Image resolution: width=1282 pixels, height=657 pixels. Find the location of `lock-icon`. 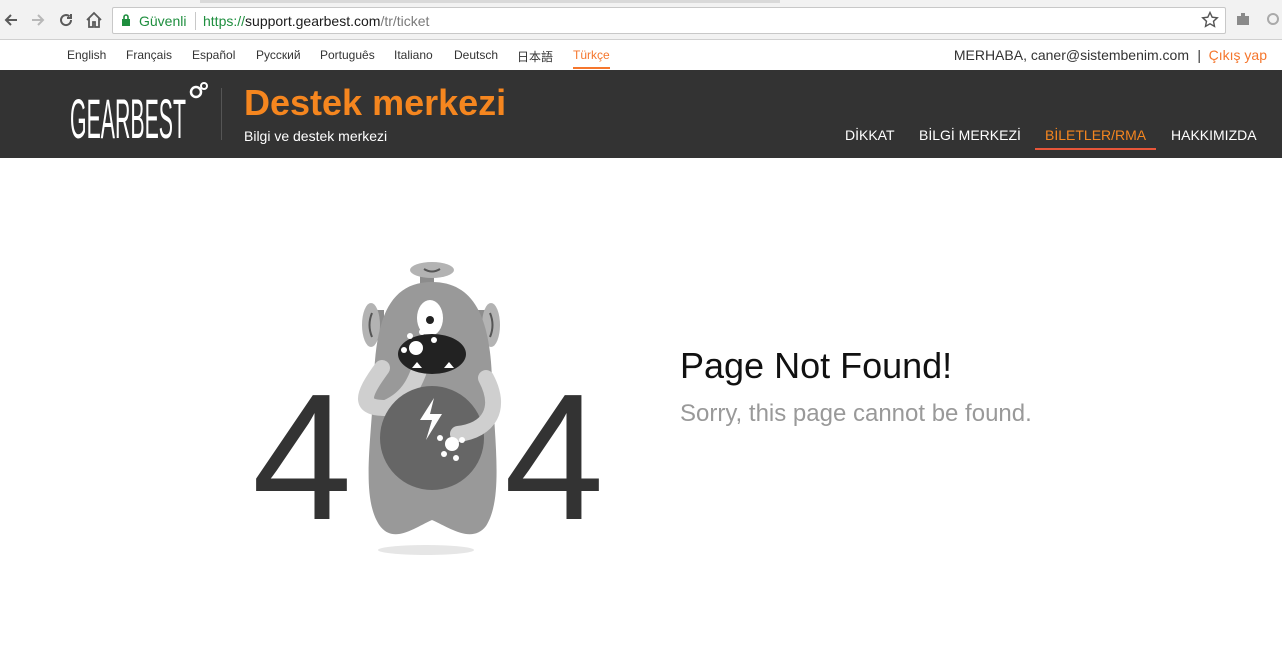

lock-icon is located at coordinates (126, 20).